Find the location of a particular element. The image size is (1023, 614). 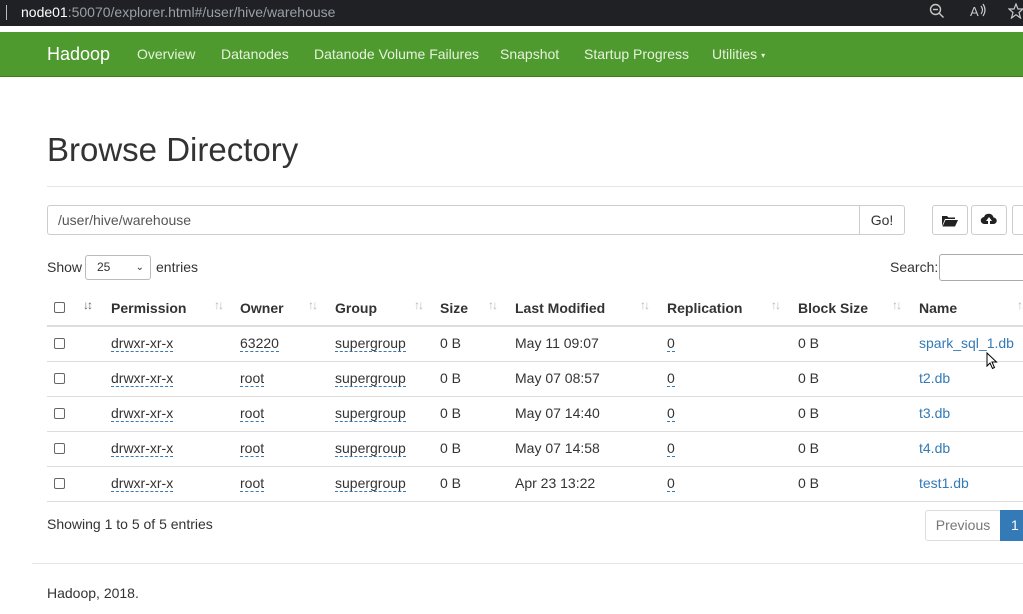

title-divider is located at coordinates (535, 186).